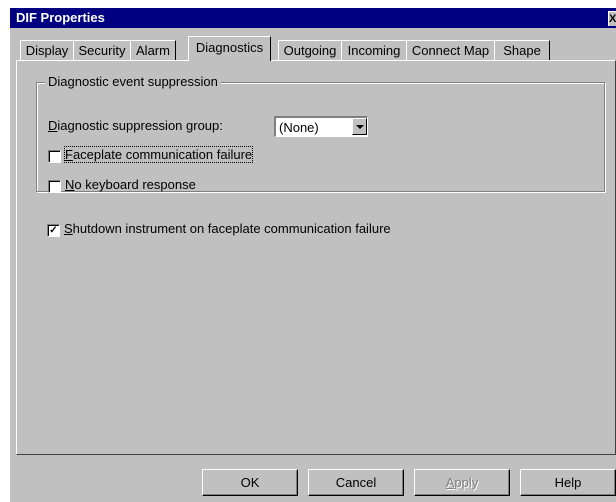  Describe the element at coordinates (356, 482) in the screenshot. I see `cancel-button: Cancel` at that location.